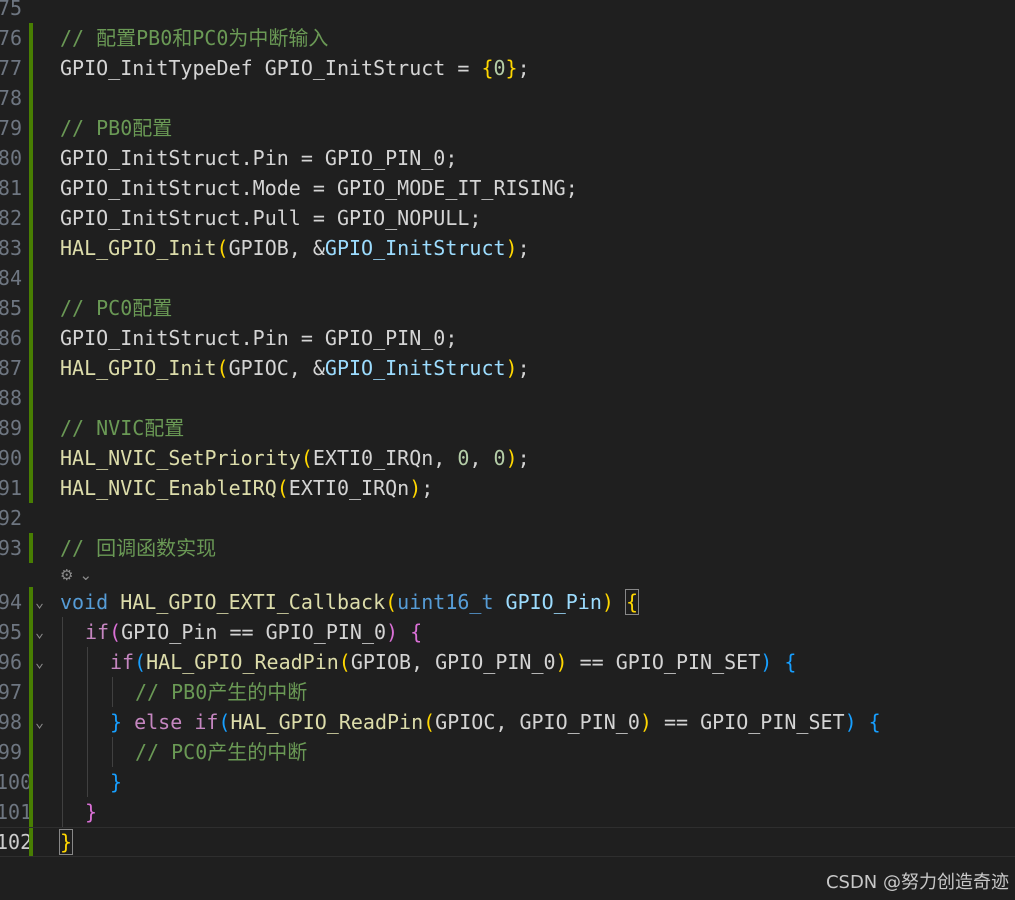 The height and width of the screenshot is (900, 1015). I want to click on ai-sparkle-icon: ⚙, so click(66, 575).